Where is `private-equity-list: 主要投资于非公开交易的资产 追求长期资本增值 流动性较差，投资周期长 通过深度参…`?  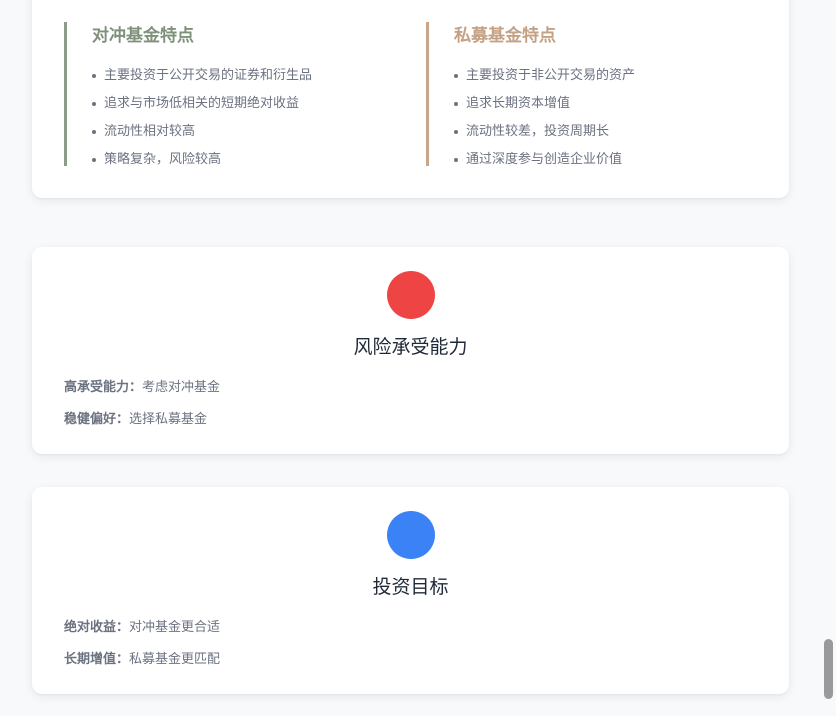
private-equity-list: 主要投资于非公开交易的资产 追求长期资本增值 流动性较差，投资周期长 通过深度参… is located at coordinates (590, 118).